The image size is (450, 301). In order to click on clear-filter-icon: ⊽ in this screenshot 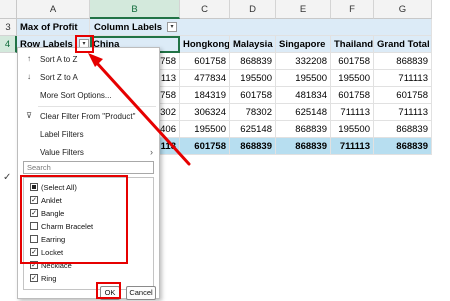, I will do `click(29, 115)`.